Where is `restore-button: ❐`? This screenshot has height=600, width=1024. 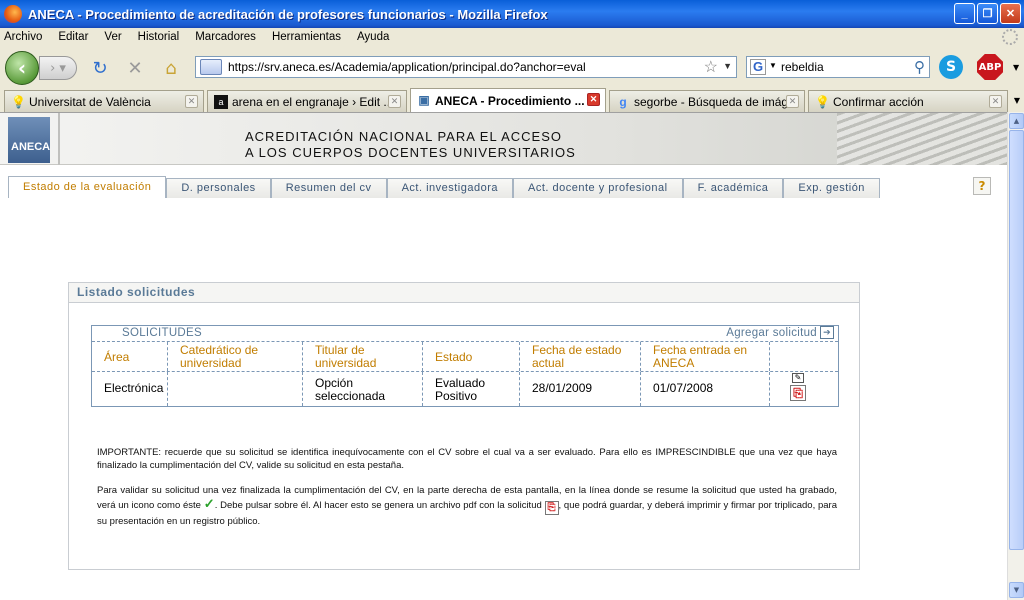
restore-button: ❐ is located at coordinates (987, 13).